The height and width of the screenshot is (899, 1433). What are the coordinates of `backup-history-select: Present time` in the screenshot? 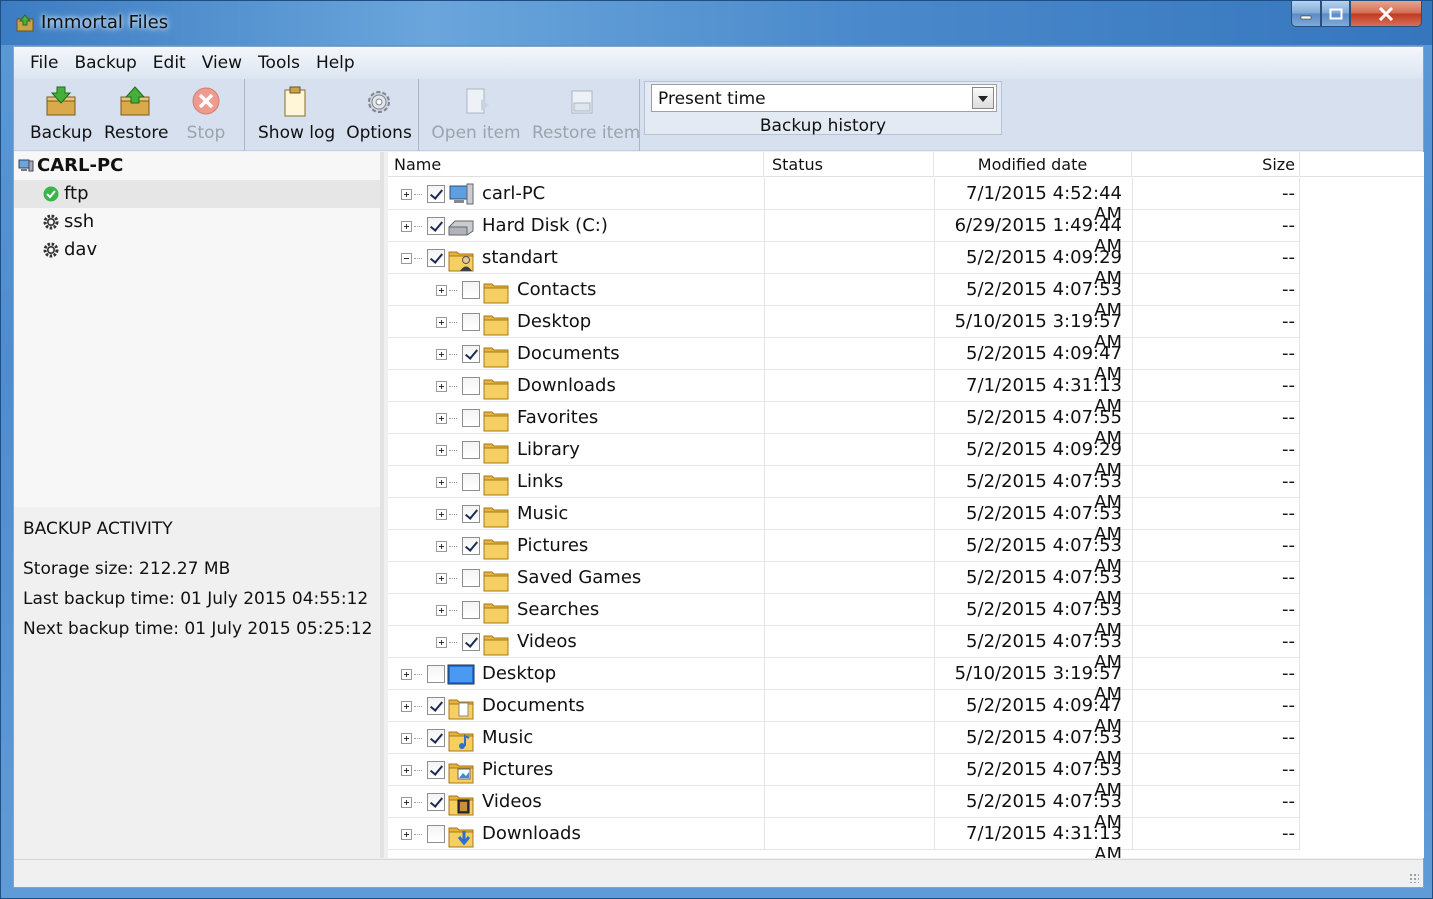 It's located at (824, 98).